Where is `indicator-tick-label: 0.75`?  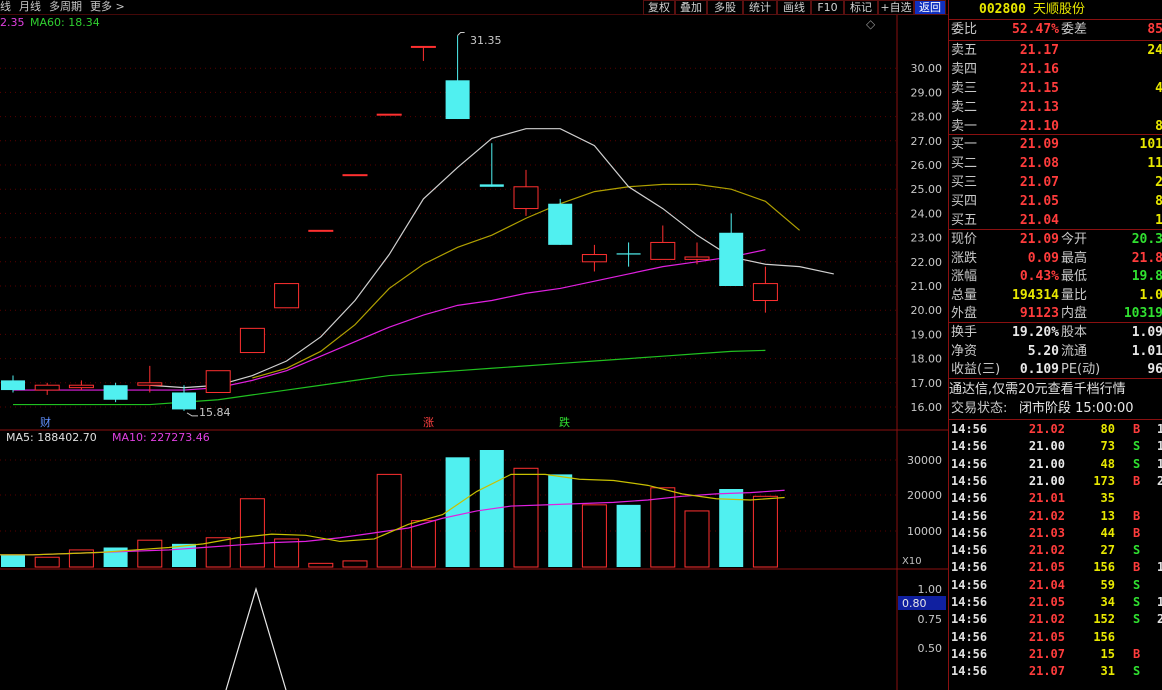 indicator-tick-label: 0.75 is located at coordinates (930, 619).